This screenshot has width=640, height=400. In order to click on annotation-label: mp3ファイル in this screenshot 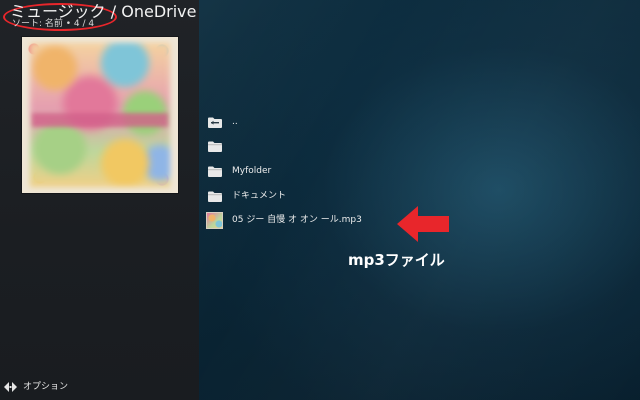, I will do `click(396, 260)`.